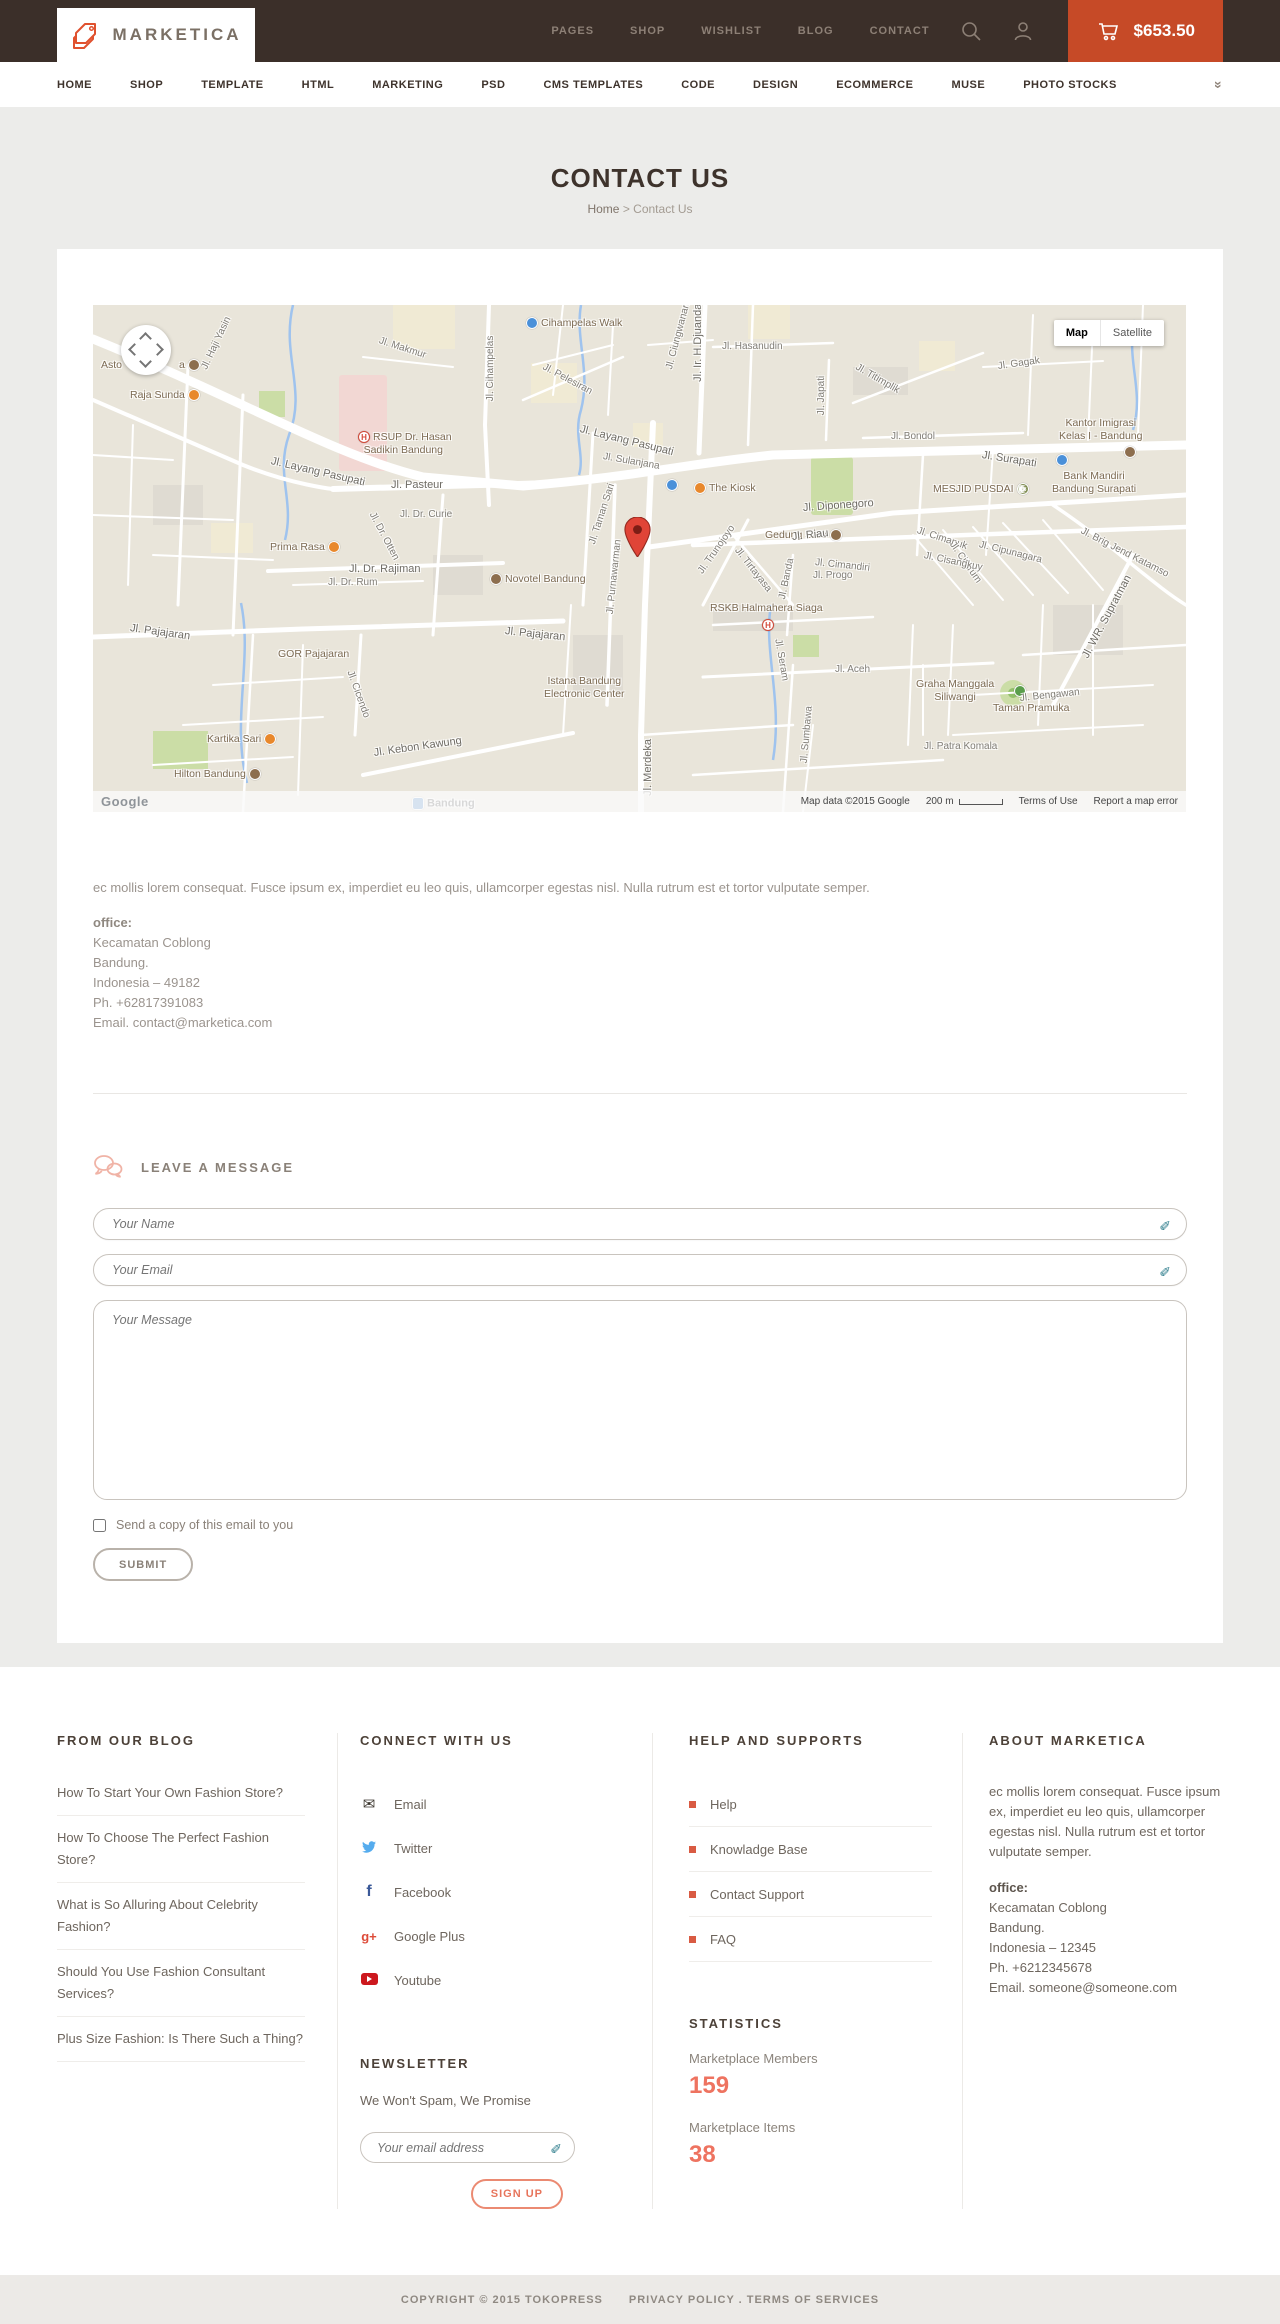 This screenshot has width=1280, height=2324. I want to click on address-line: Ph. +6212345678, so click(1041, 1967).